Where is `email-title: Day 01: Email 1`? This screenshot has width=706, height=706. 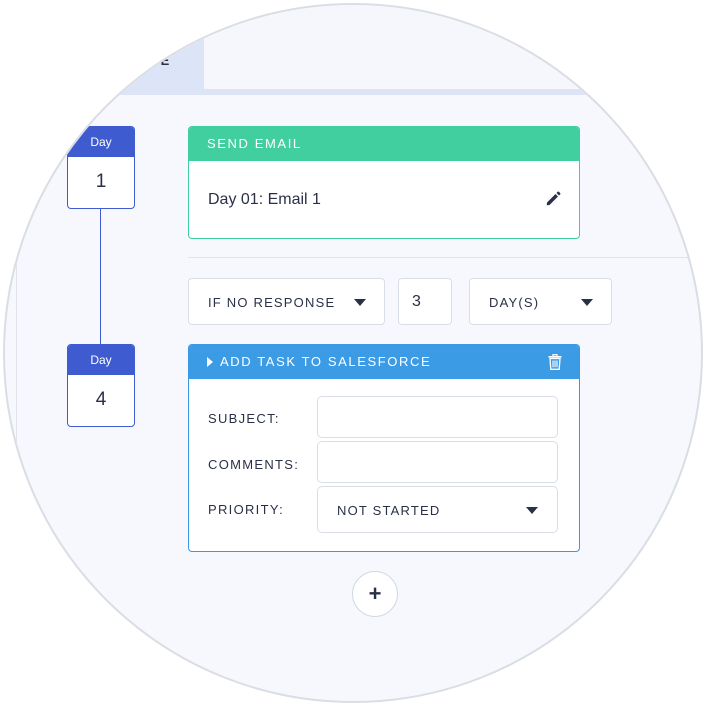
email-title: Day 01: Email 1 is located at coordinates (264, 199).